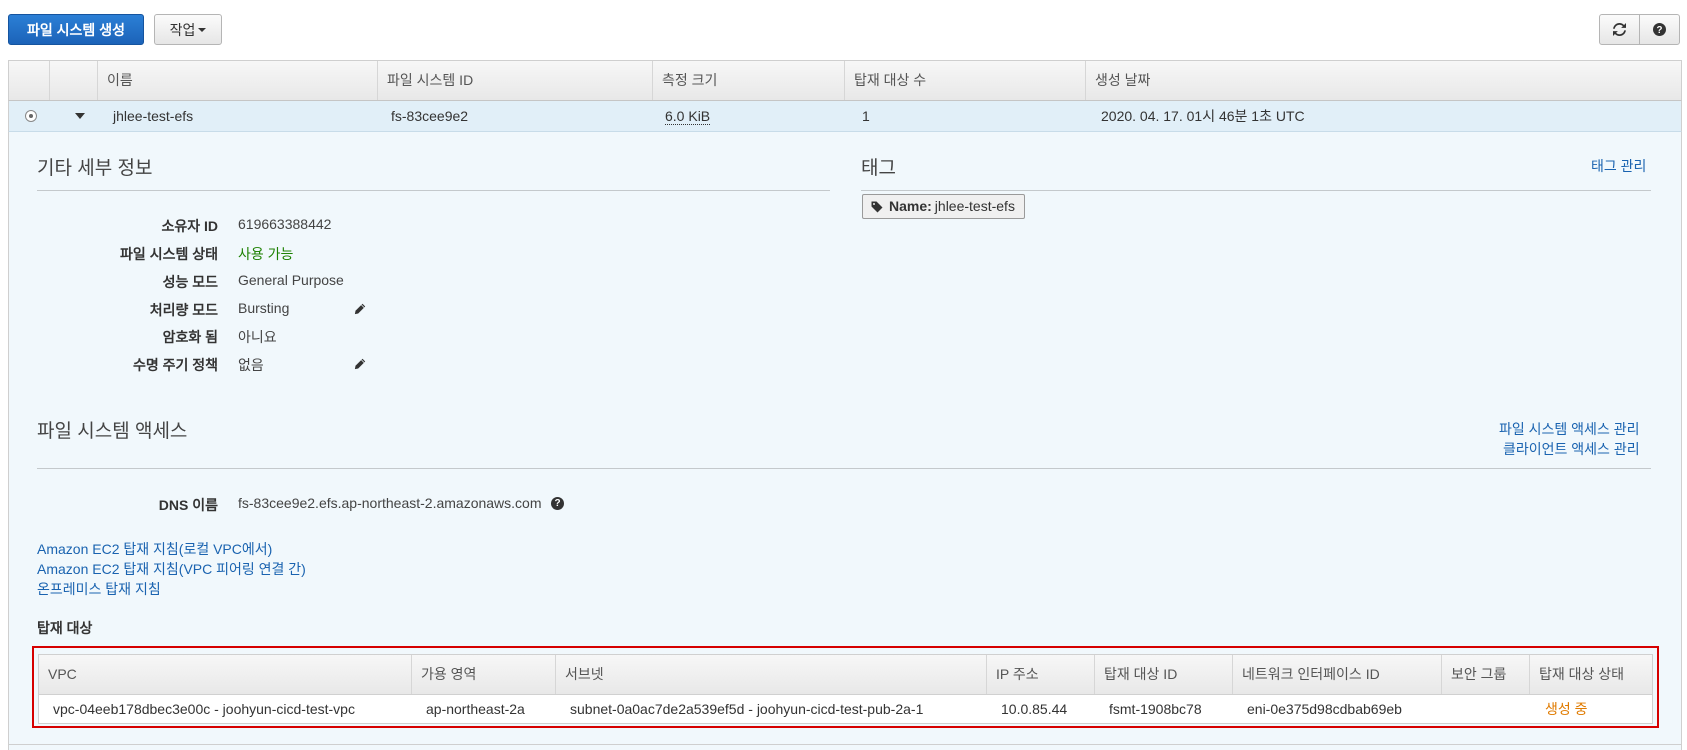 This screenshot has height=750, width=1687. Describe the element at coordinates (65, 628) in the screenshot. I see `mount-targets-title: 탑재 대상` at that location.